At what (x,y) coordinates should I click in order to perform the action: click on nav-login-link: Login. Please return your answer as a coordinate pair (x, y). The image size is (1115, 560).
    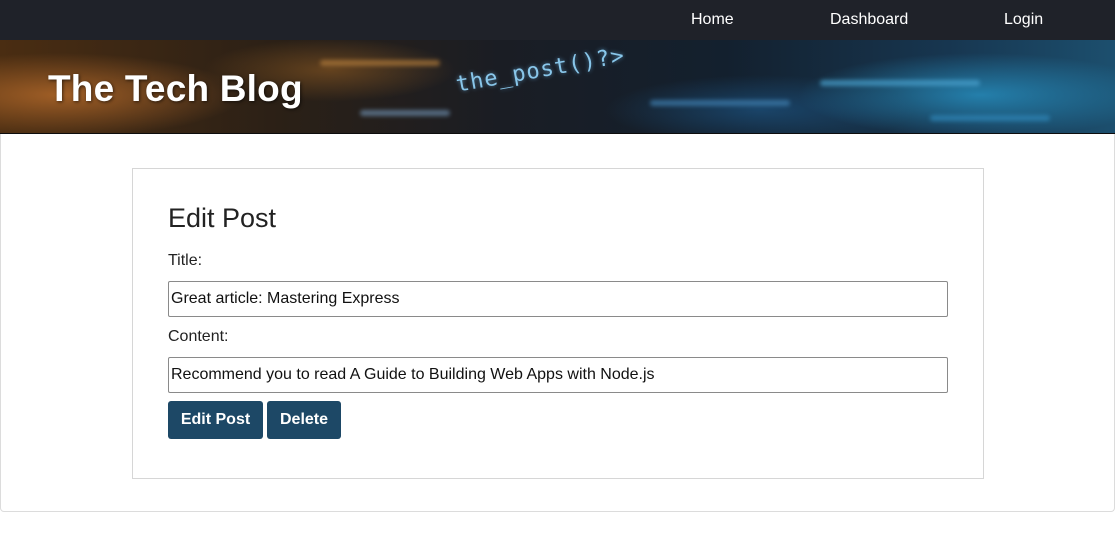
    Looking at the image, I should click on (1023, 20).